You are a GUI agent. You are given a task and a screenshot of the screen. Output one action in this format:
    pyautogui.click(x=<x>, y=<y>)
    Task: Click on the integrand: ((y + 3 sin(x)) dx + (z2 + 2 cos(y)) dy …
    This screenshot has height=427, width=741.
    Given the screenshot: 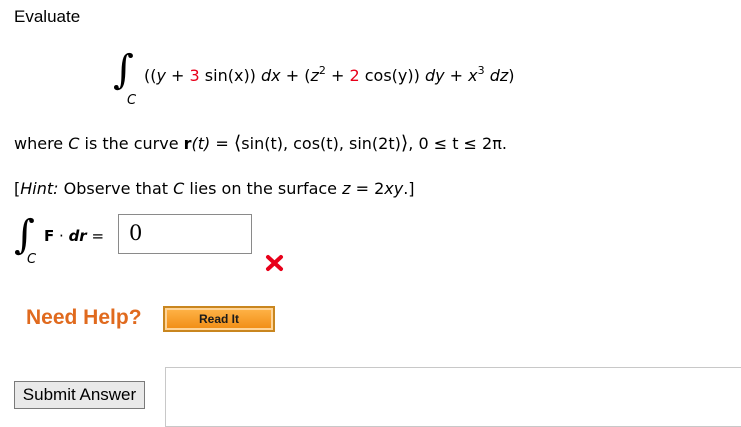 What is the action you would take?
    pyautogui.click(x=329, y=74)
    